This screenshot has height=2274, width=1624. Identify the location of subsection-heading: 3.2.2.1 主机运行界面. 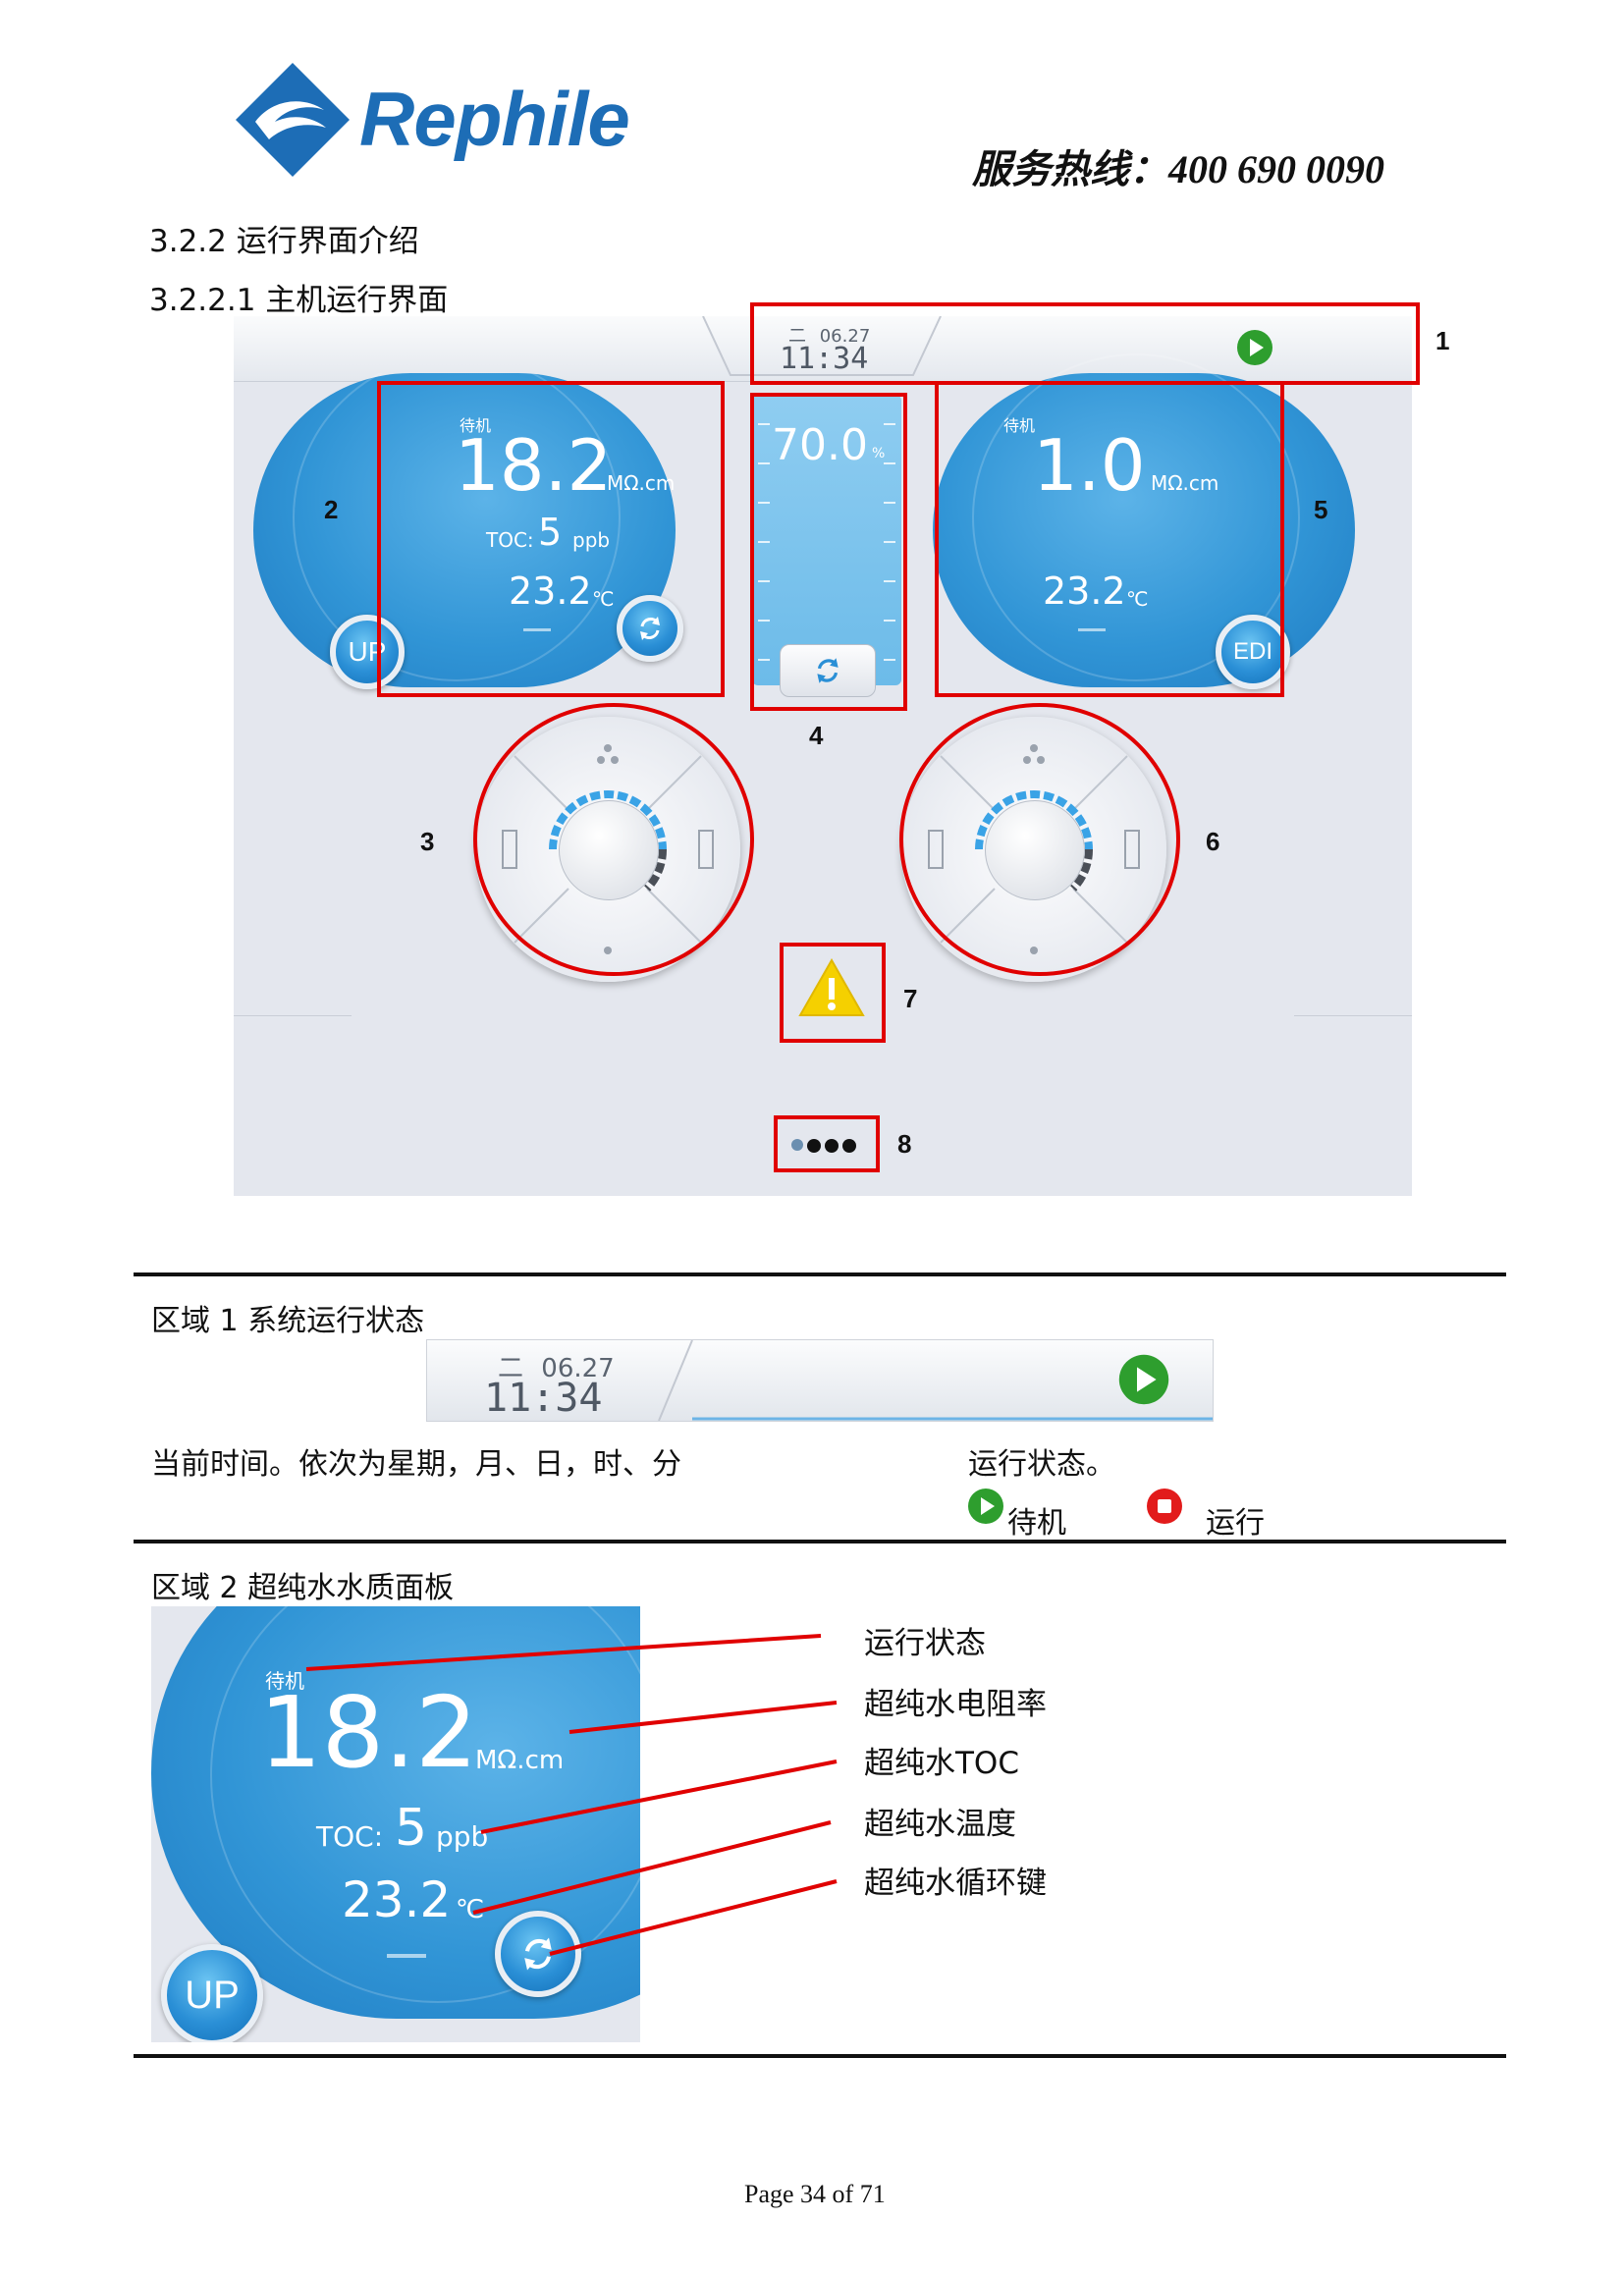
(299, 300).